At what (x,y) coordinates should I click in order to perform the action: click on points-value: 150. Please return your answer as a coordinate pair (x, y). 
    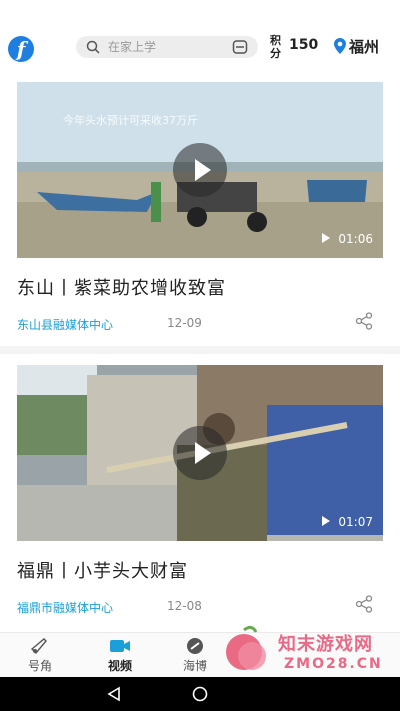
    Looking at the image, I should click on (303, 45).